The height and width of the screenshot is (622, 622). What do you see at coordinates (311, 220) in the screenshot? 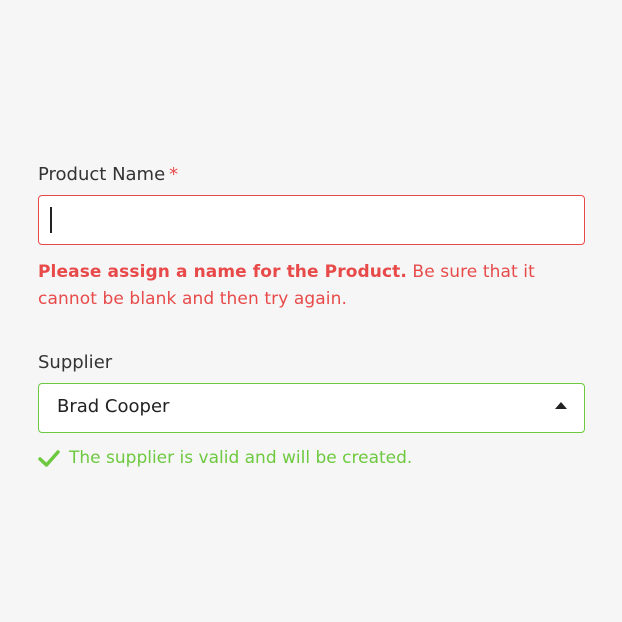
I see `product-name-input` at bounding box center [311, 220].